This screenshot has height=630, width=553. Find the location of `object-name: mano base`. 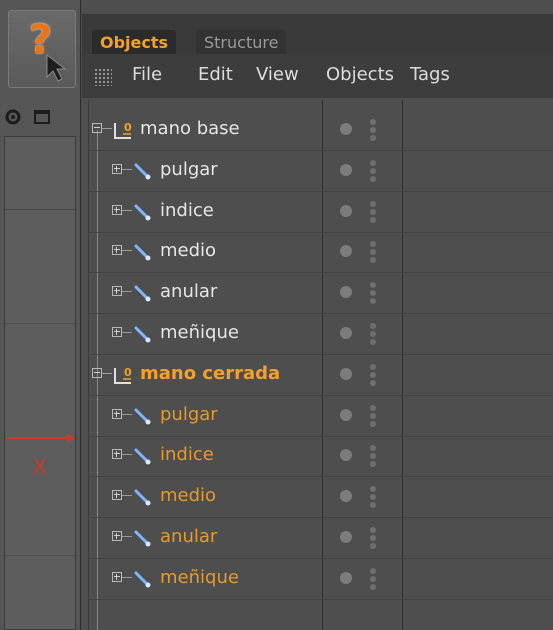

object-name: mano base is located at coordinates (190, 128).